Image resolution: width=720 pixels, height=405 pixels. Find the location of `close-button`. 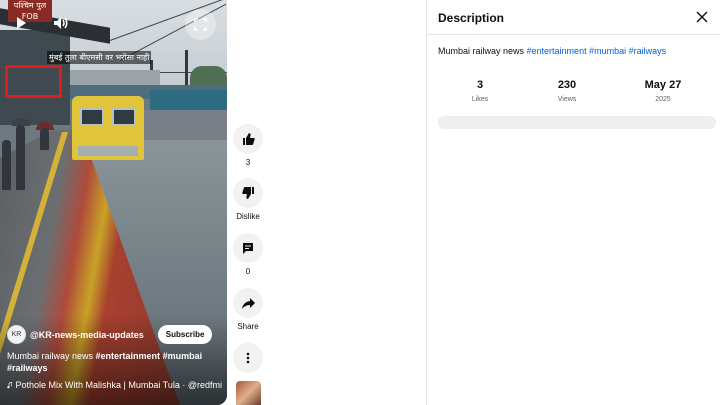

close-button is located at coordinates (703, 18).